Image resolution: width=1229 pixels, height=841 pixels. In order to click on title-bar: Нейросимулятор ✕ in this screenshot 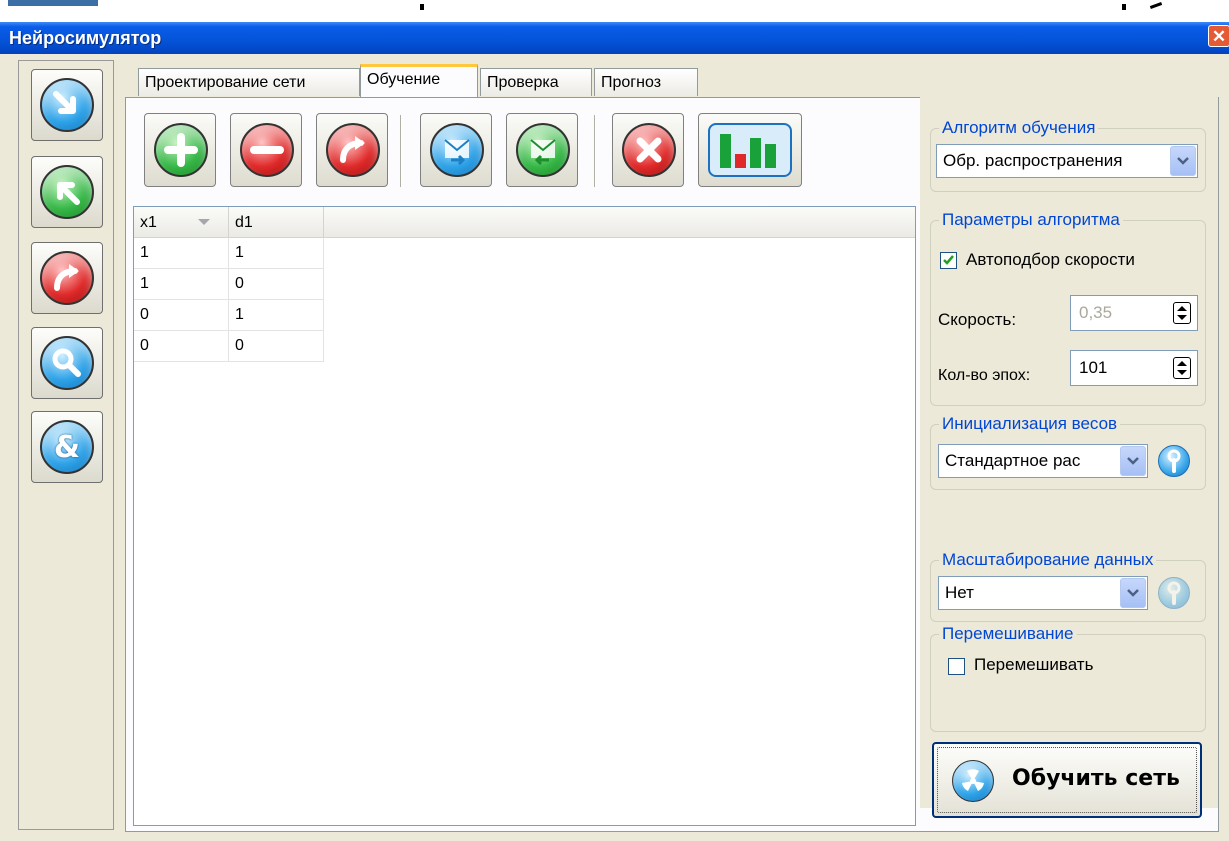, I will do `click(614, 38)`.